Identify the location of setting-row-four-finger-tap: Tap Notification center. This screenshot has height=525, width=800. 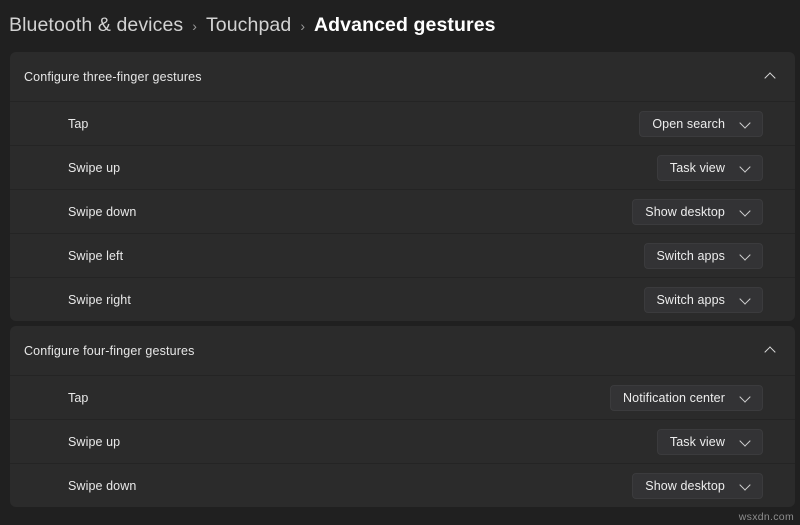
(402, 397).